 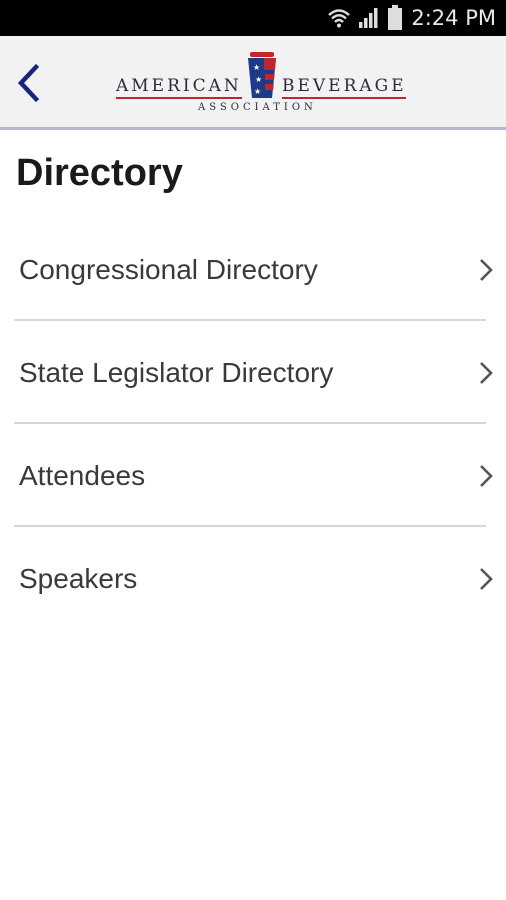 I want to click on american-beverage-association-logo: AMERICAN ★ ★ ★ BEVERAGE ASSOCIATION, so click(x=262, y=84).